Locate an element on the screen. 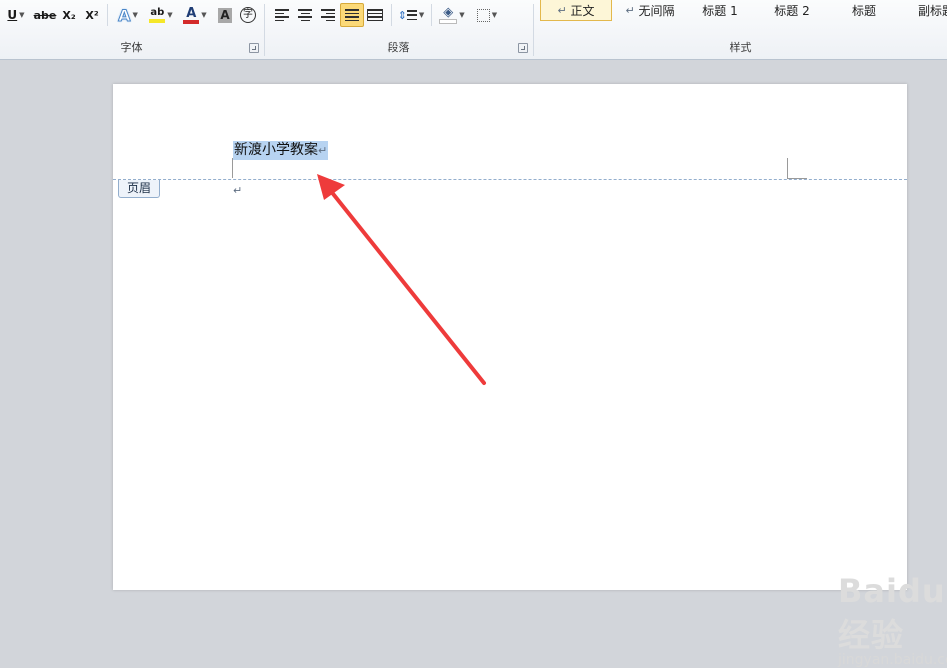 This screenshot has height=668, width=947. style-subtitle-tile: 副标题 is located at coordinates (926, 10).